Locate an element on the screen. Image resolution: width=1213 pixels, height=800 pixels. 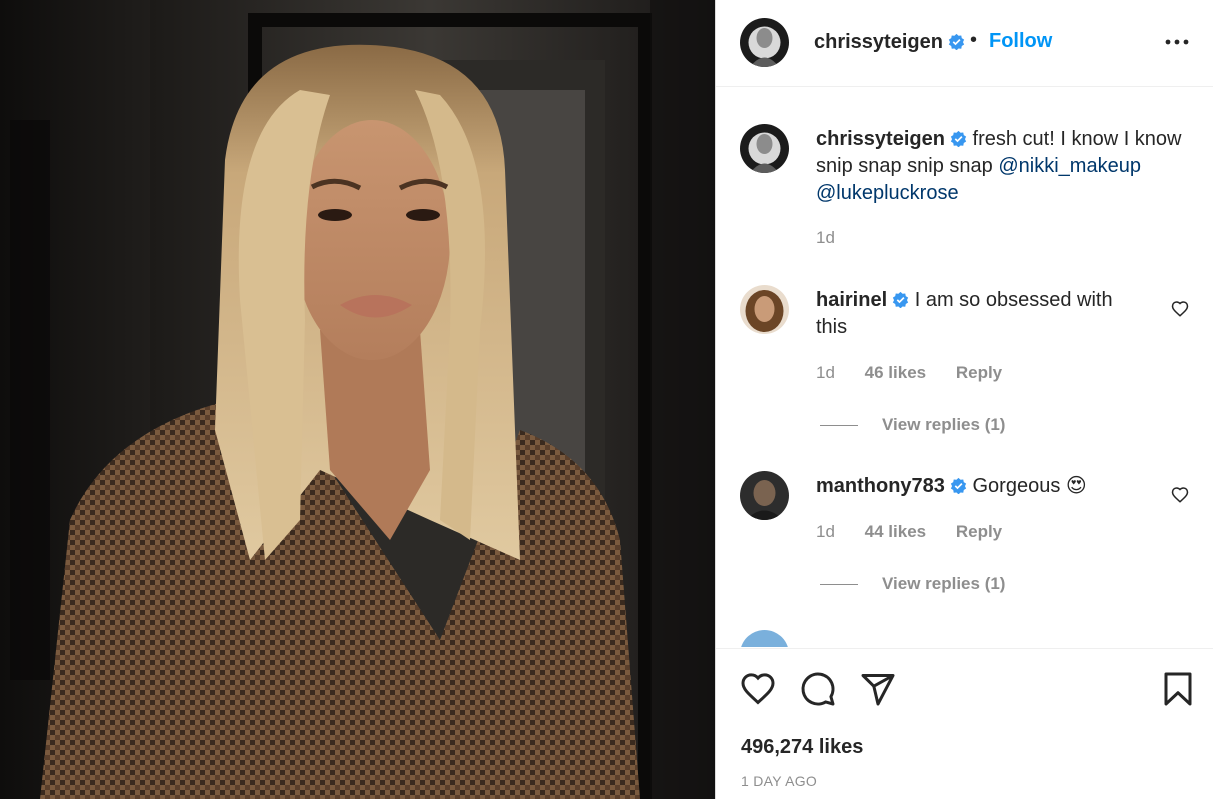
comment-text-block: manthony783 Gorgeous 😍 is located at coordinates (978, 486).